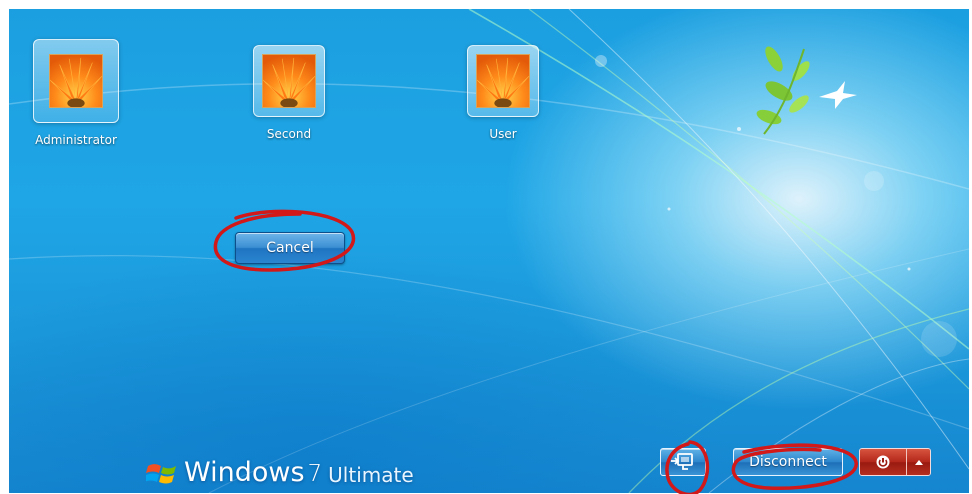 Image resolution: width=972 pixels, height=494 pixels. Describe the element at coordinates (315, 474) in the screenshot. I see `brand-version: 7` at that location.